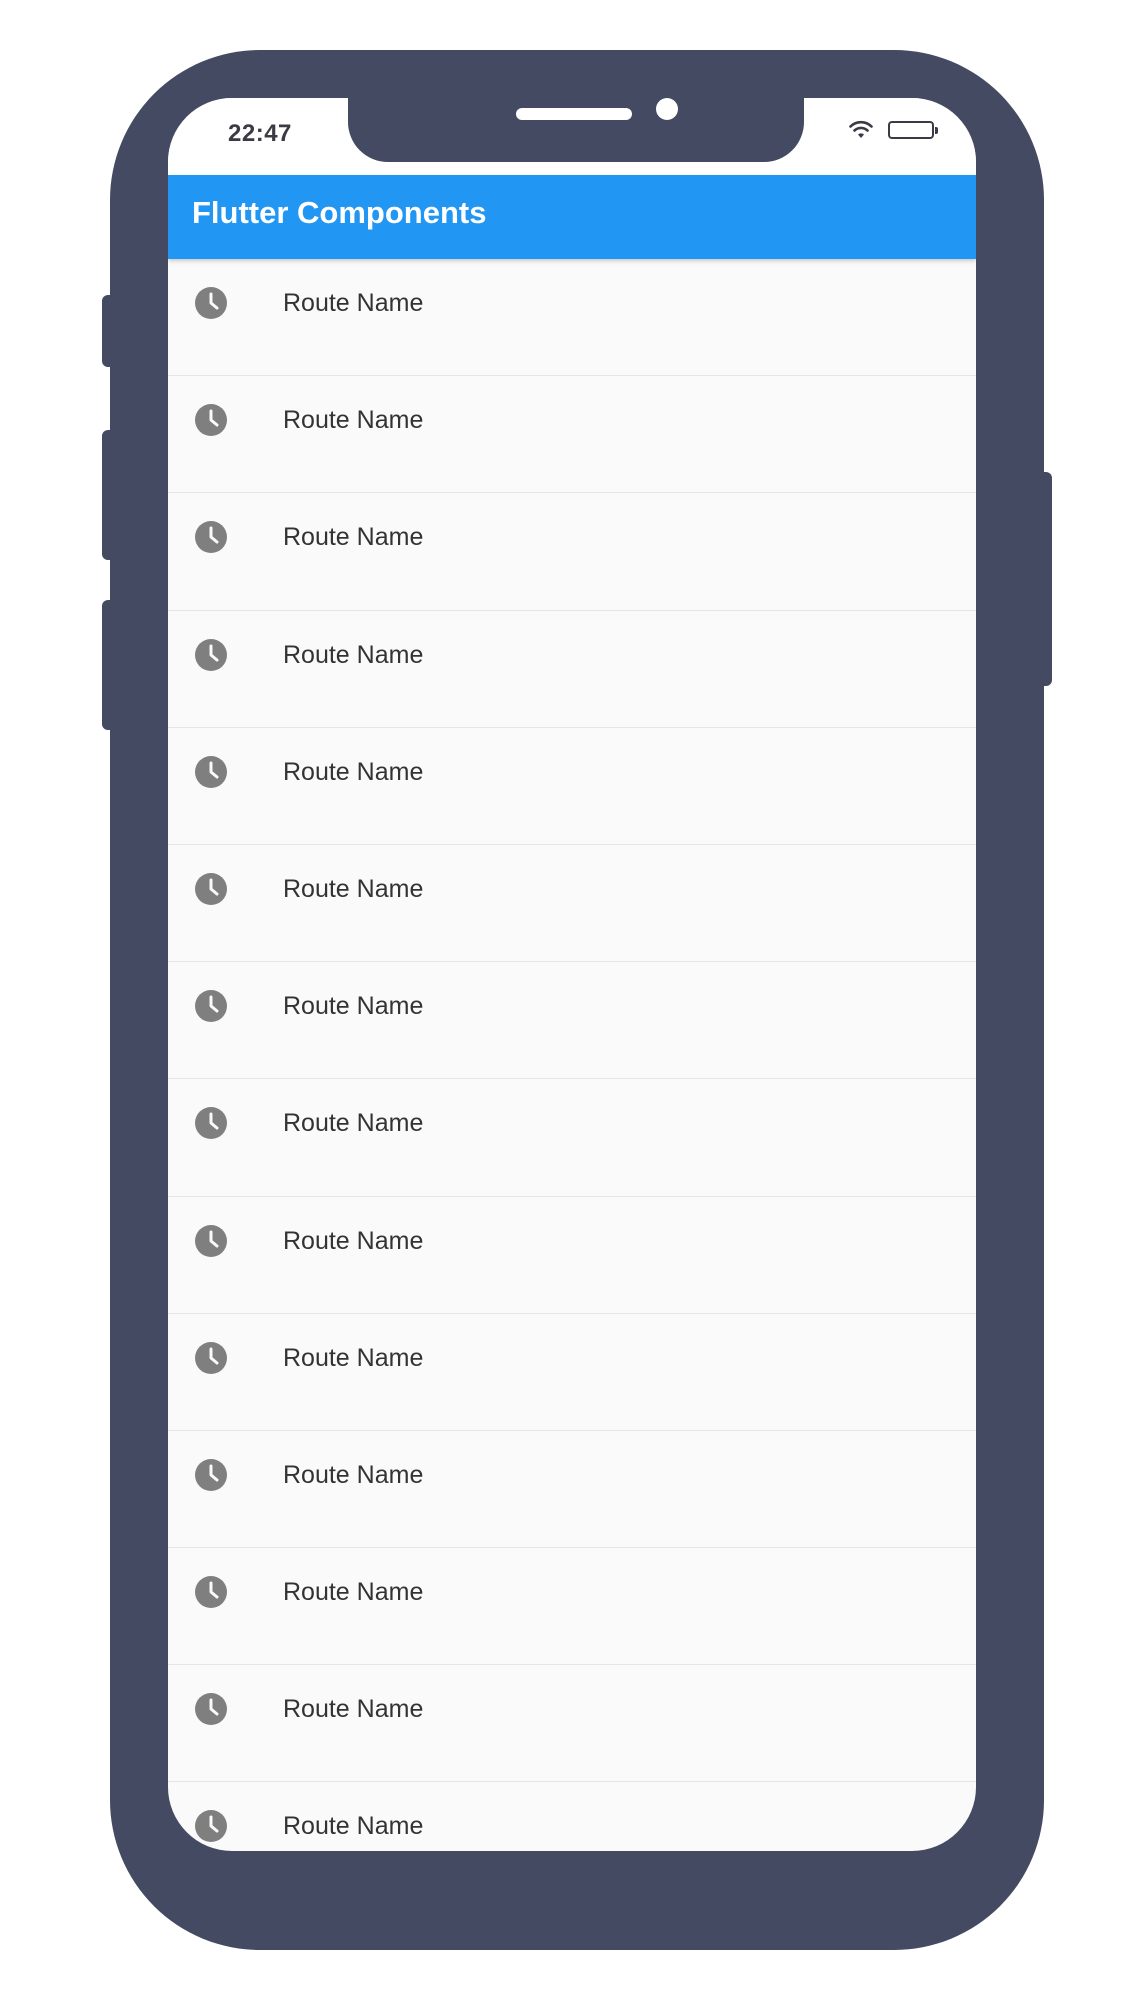 This screenshot has height=2000, width=1148. What do you see at coordinates (576, 130) in the screenshot?
I see `notch` at bounding box center [576, 130].